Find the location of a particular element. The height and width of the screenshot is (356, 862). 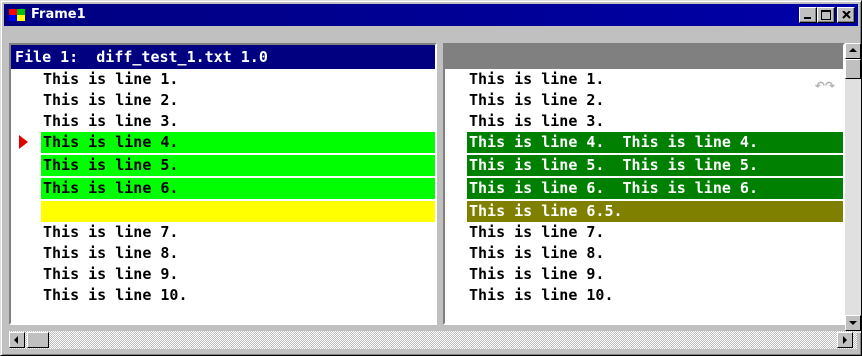

scroll-down-button is located at coordinates (853, 323).